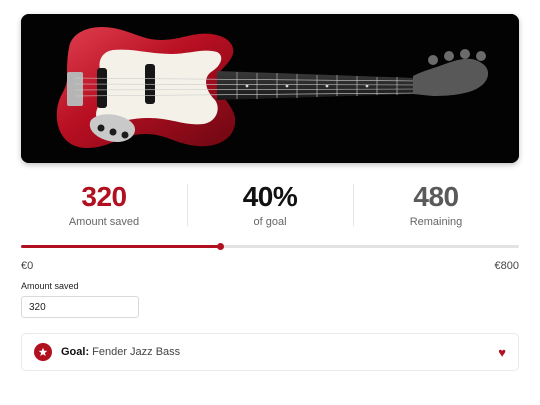 This screenshot has height=405, width=540. I want to click on remaining-label: Remaining, so click(436, 222).